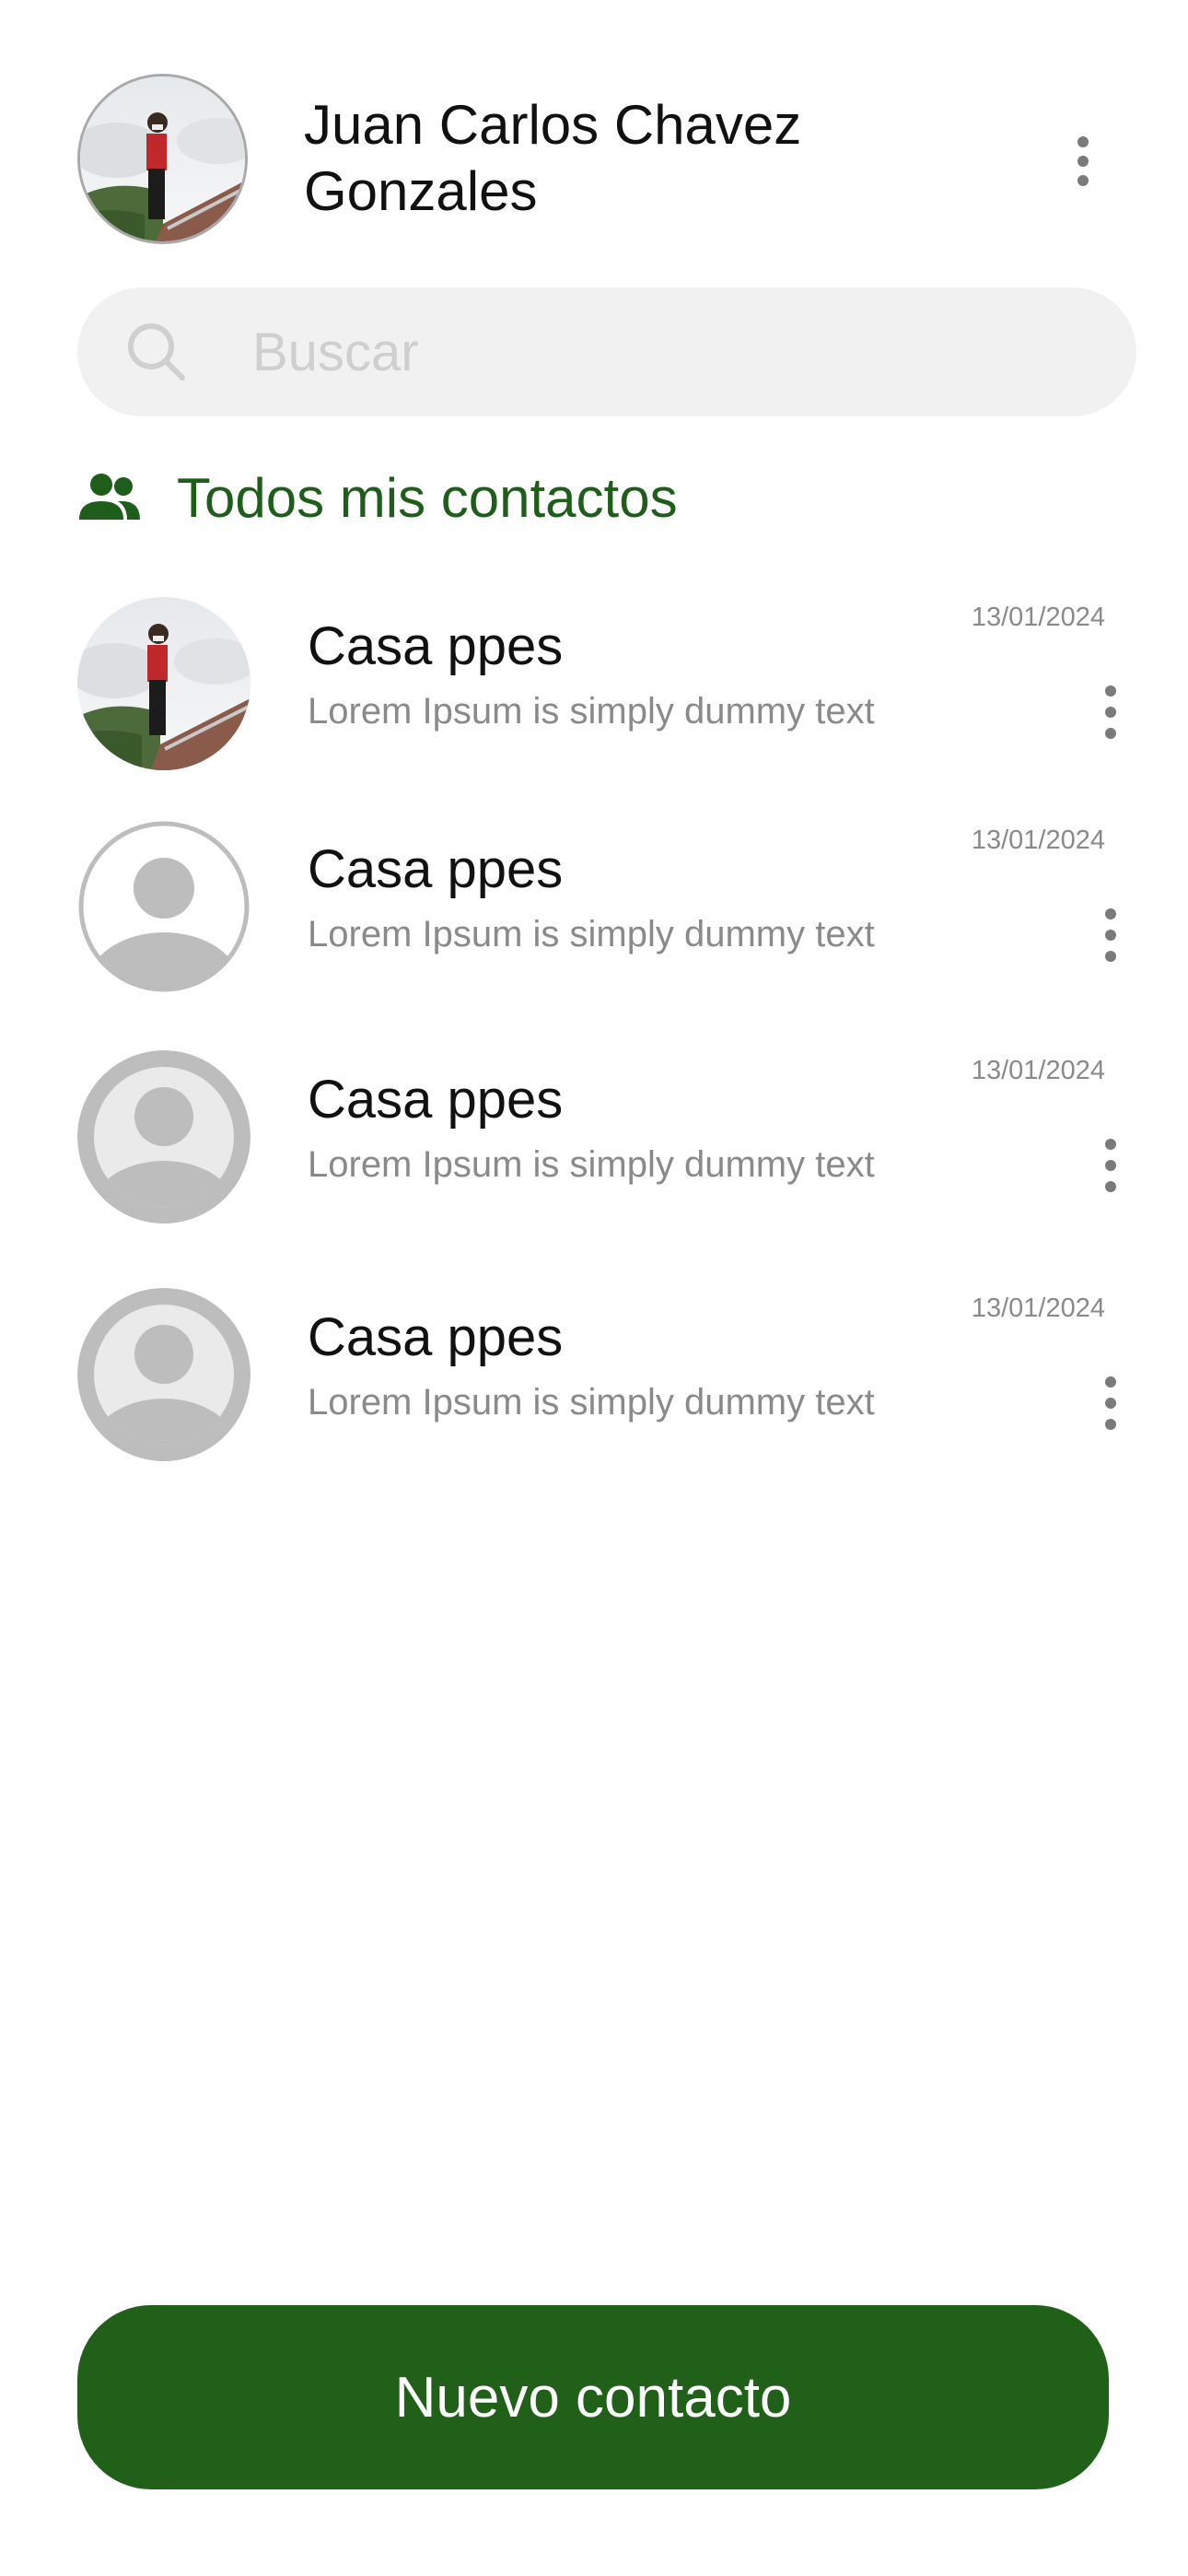 The height and width of the screenshot is (2576, 1188). I want to click on user-name: Juan Carlos Chavez Gonzales, so click(553, 158).